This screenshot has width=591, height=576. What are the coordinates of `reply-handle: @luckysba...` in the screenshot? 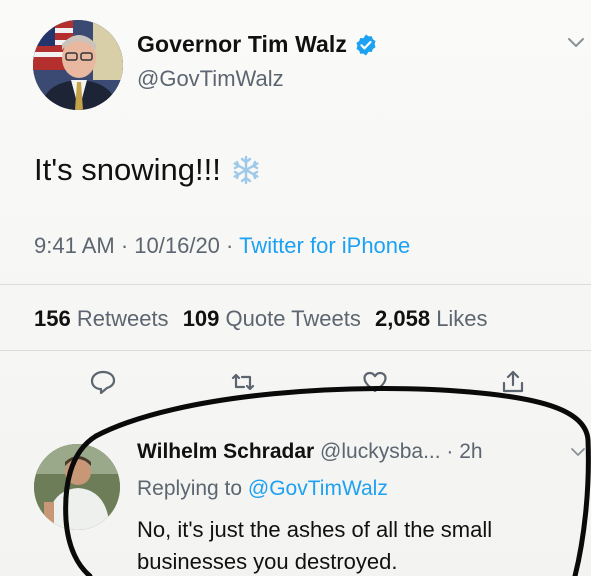 It's located at (380, 451).